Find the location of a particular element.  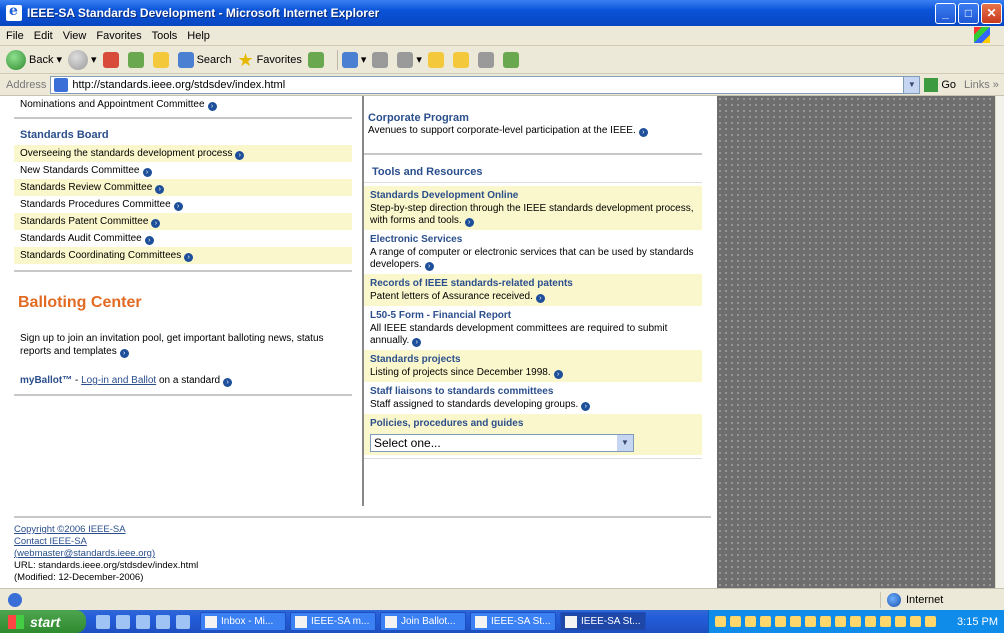

board-item: Standards Coordinating Committees › is located at coordinates (183, 255).